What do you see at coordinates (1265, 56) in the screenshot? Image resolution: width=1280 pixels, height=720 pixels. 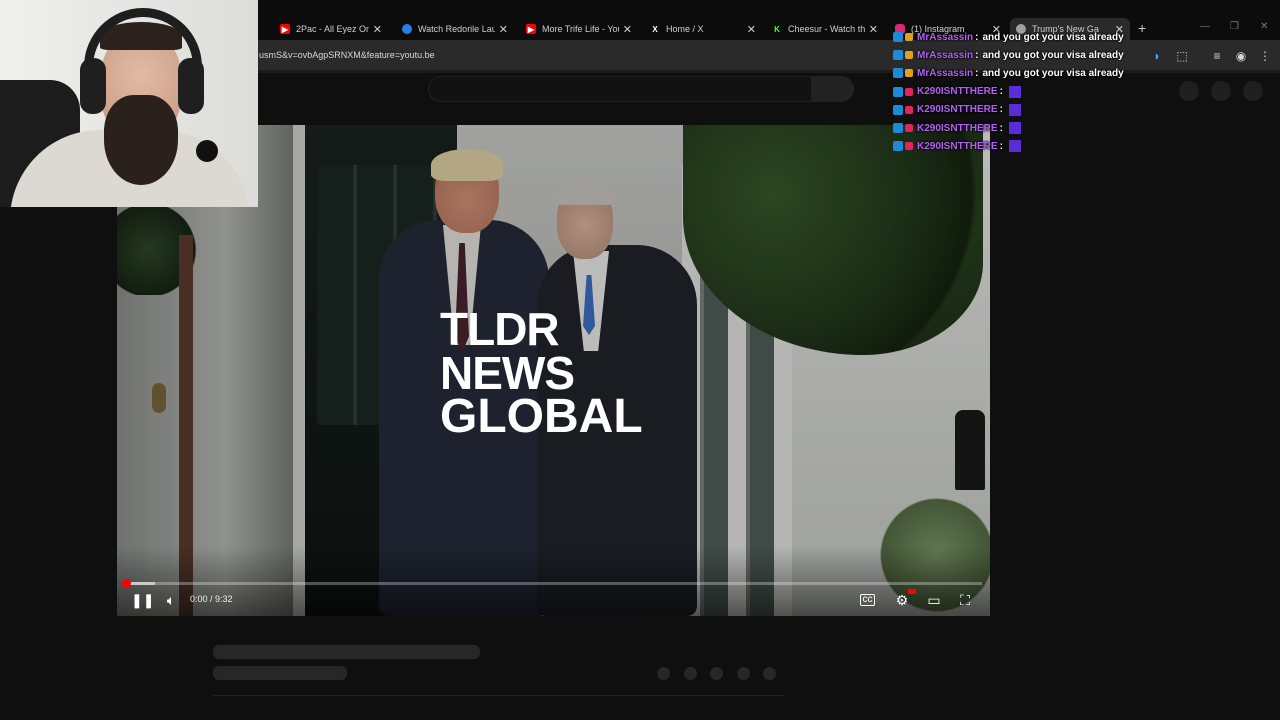 I see `menu-icon: ⋮` at bounding box center [1265, 56].